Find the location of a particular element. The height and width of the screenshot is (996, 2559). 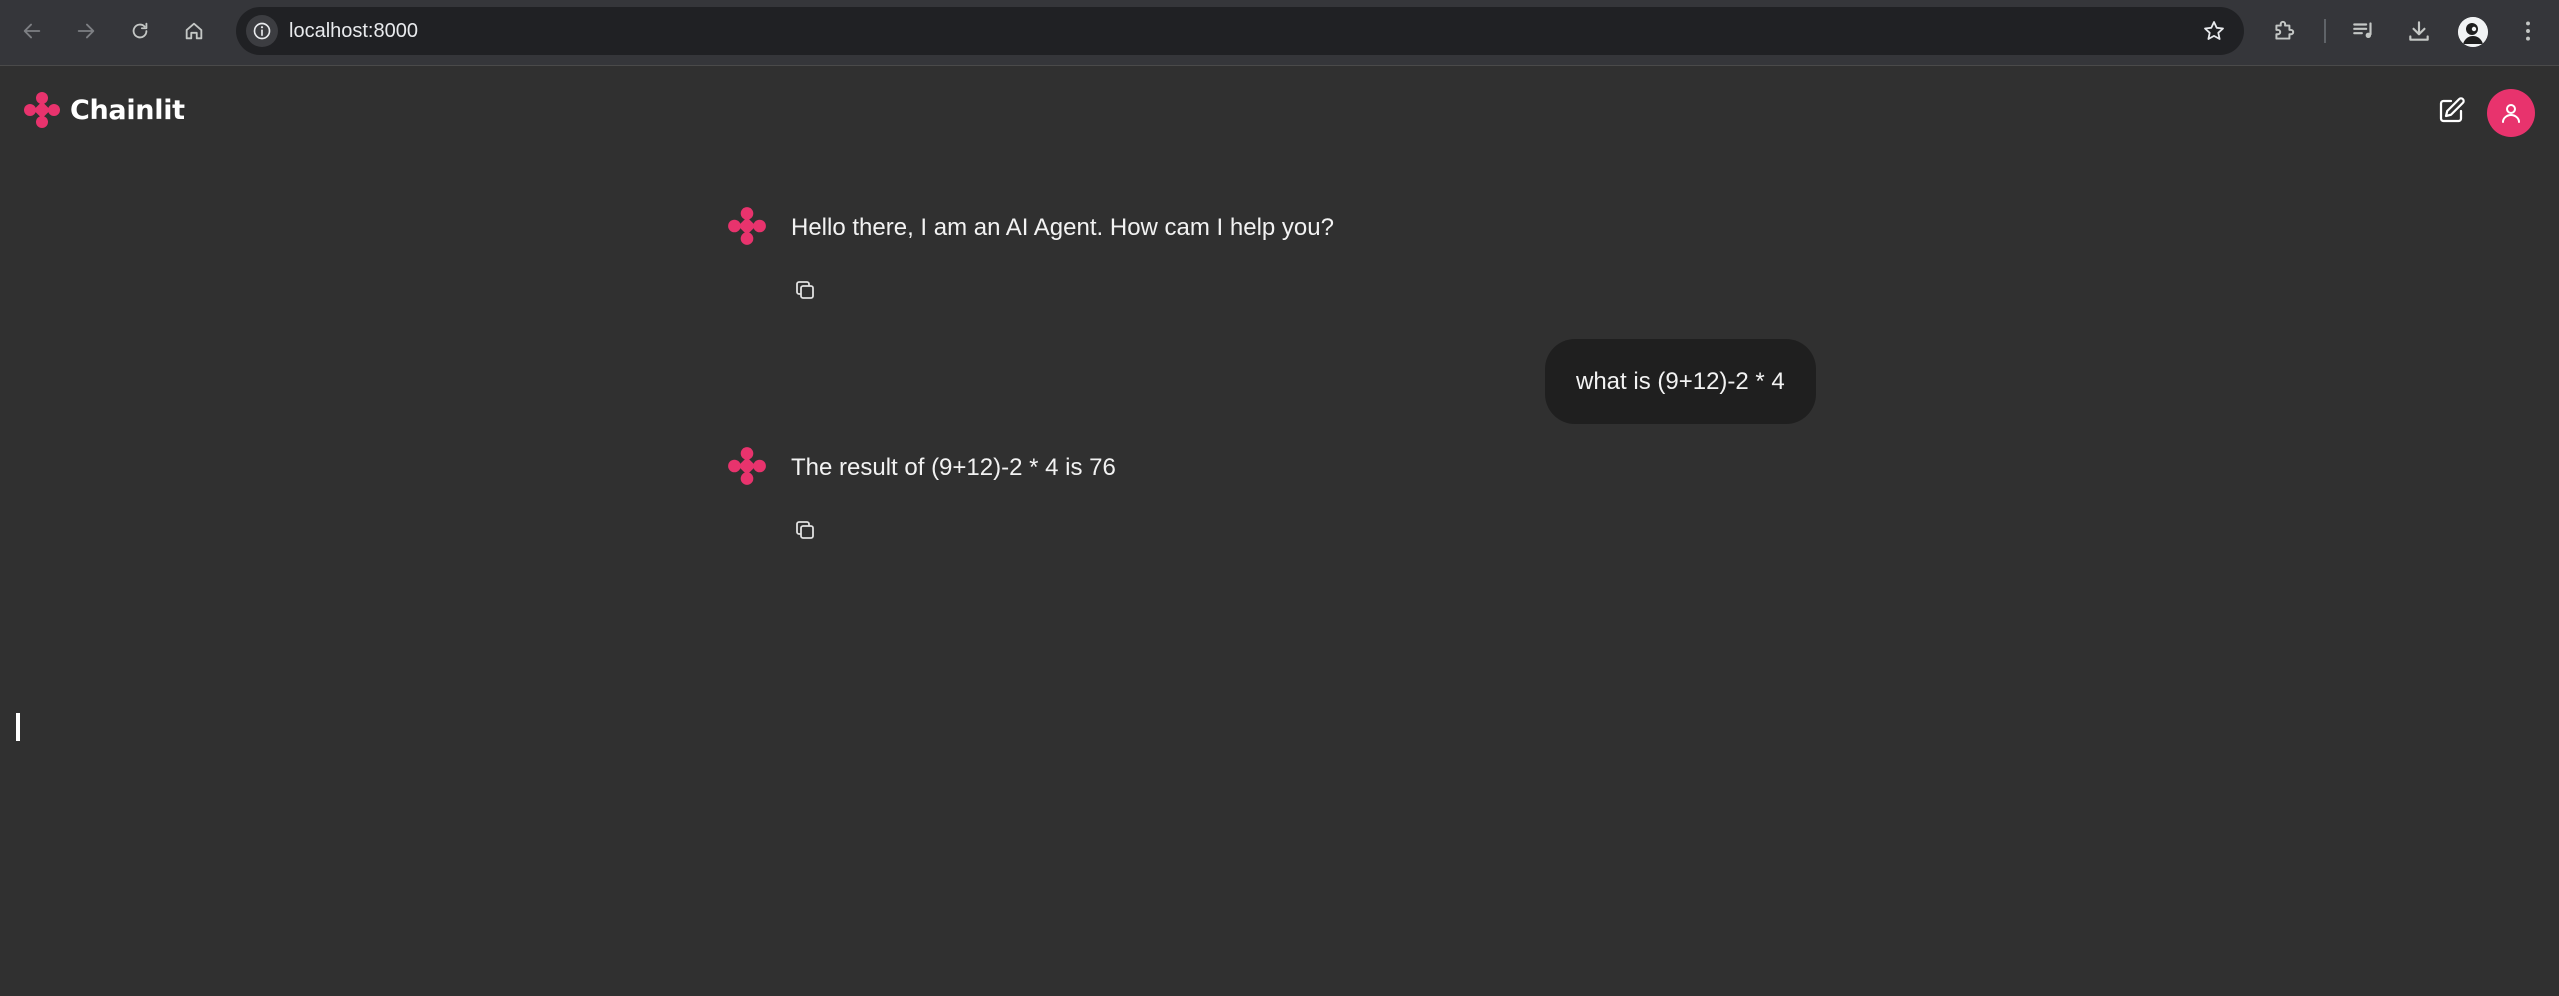

info-icon is located at coordinates (262, 31).